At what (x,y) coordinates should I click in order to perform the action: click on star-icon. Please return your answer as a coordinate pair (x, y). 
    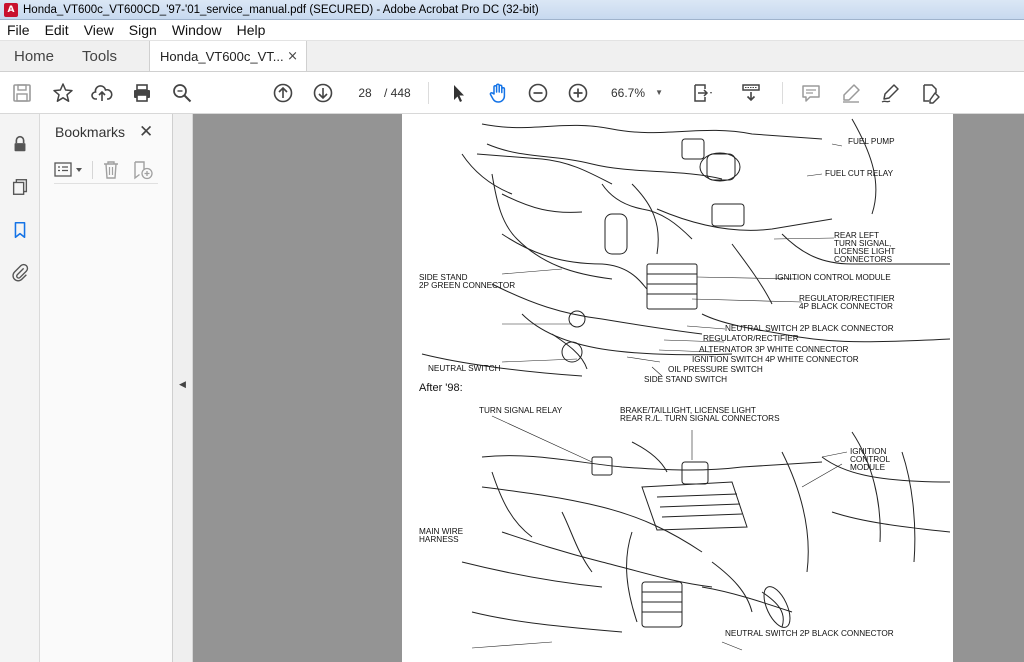
    Looking at the image, I should click on (63, 93).